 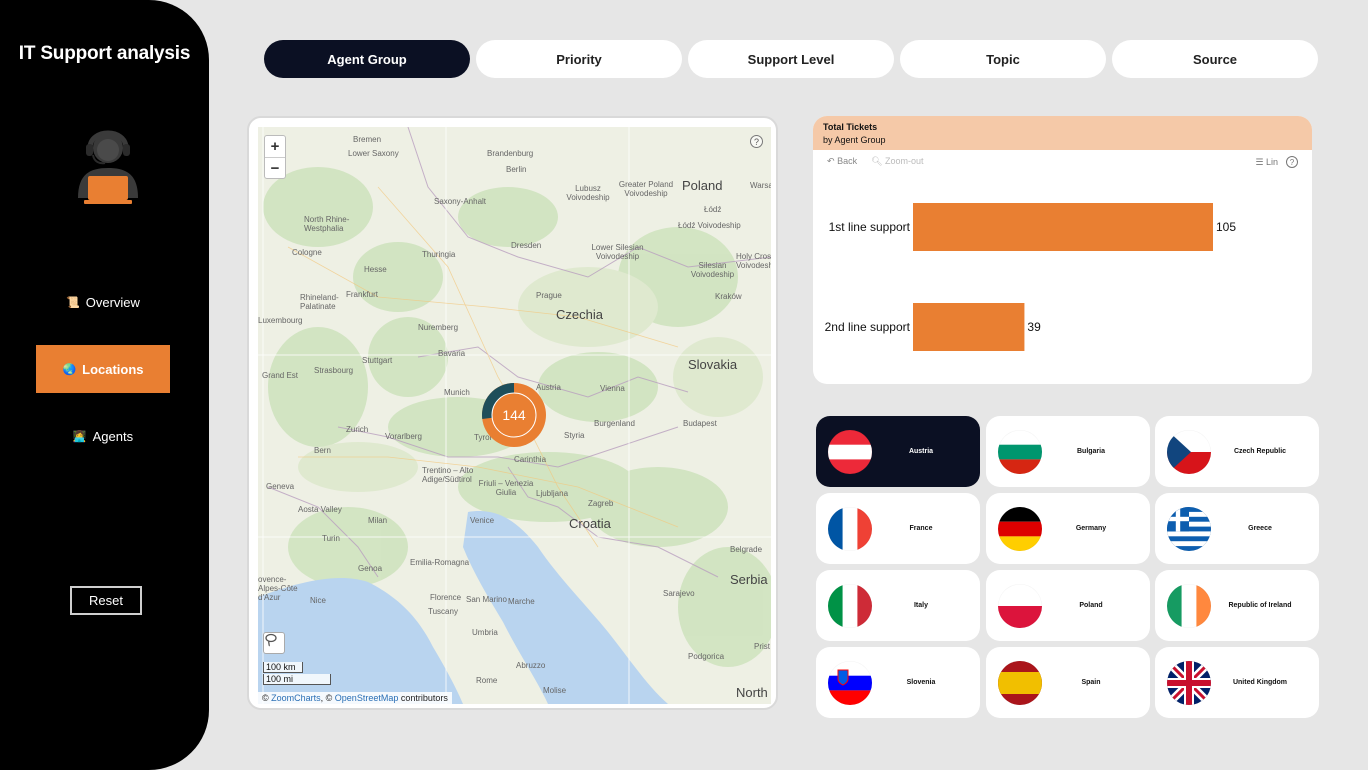 I want to click on scale-label: Lin, so click(x=1271, y=161).